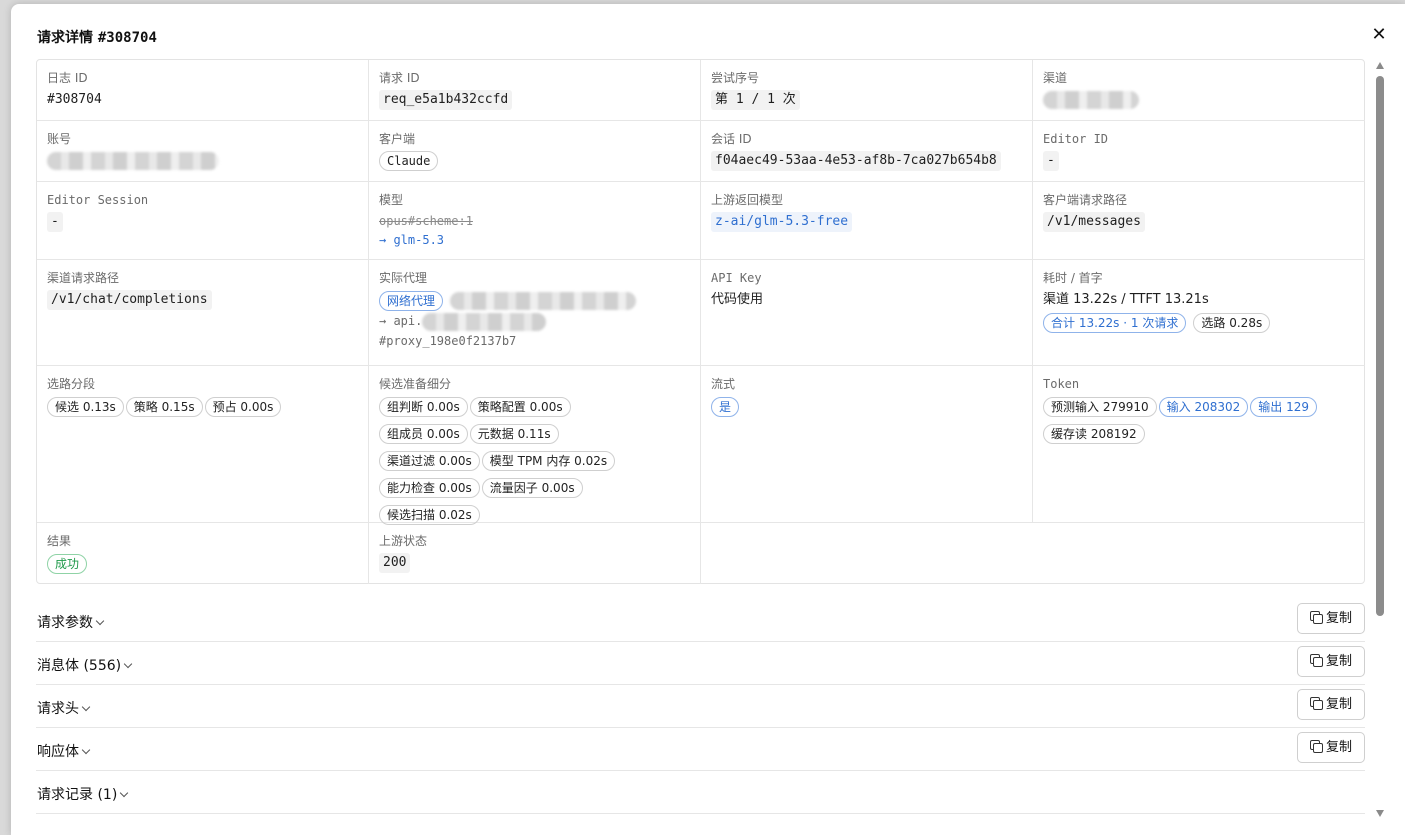  What do you see at coordinates (700, 792) in the screenshot?
I see `section-request-log: 请求记录 (1)` at bounding box center [700, 792].